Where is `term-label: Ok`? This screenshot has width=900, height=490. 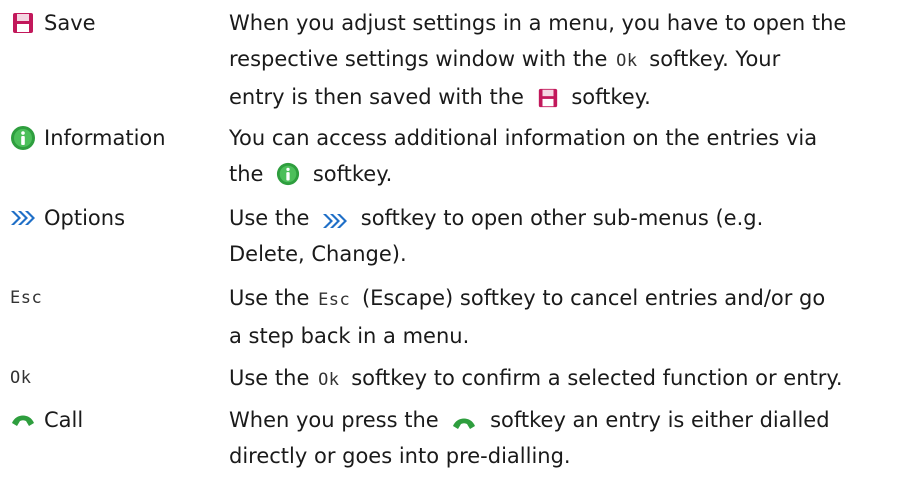 term-label: Ok is located at coordinates (21, 378).